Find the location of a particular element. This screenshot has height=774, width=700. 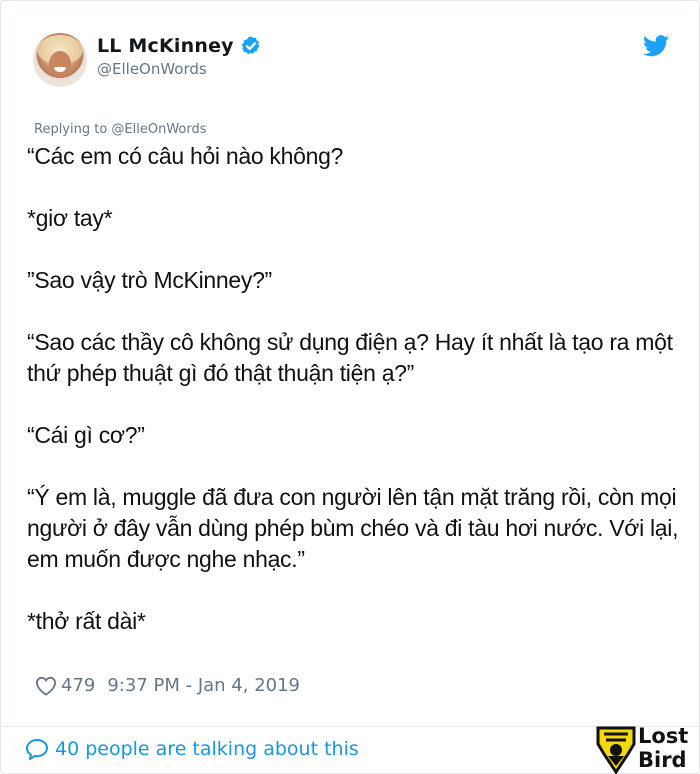

tweet-paragraph: ”Sao vậy trò McKinney?” is located at coordinates (149, 280).